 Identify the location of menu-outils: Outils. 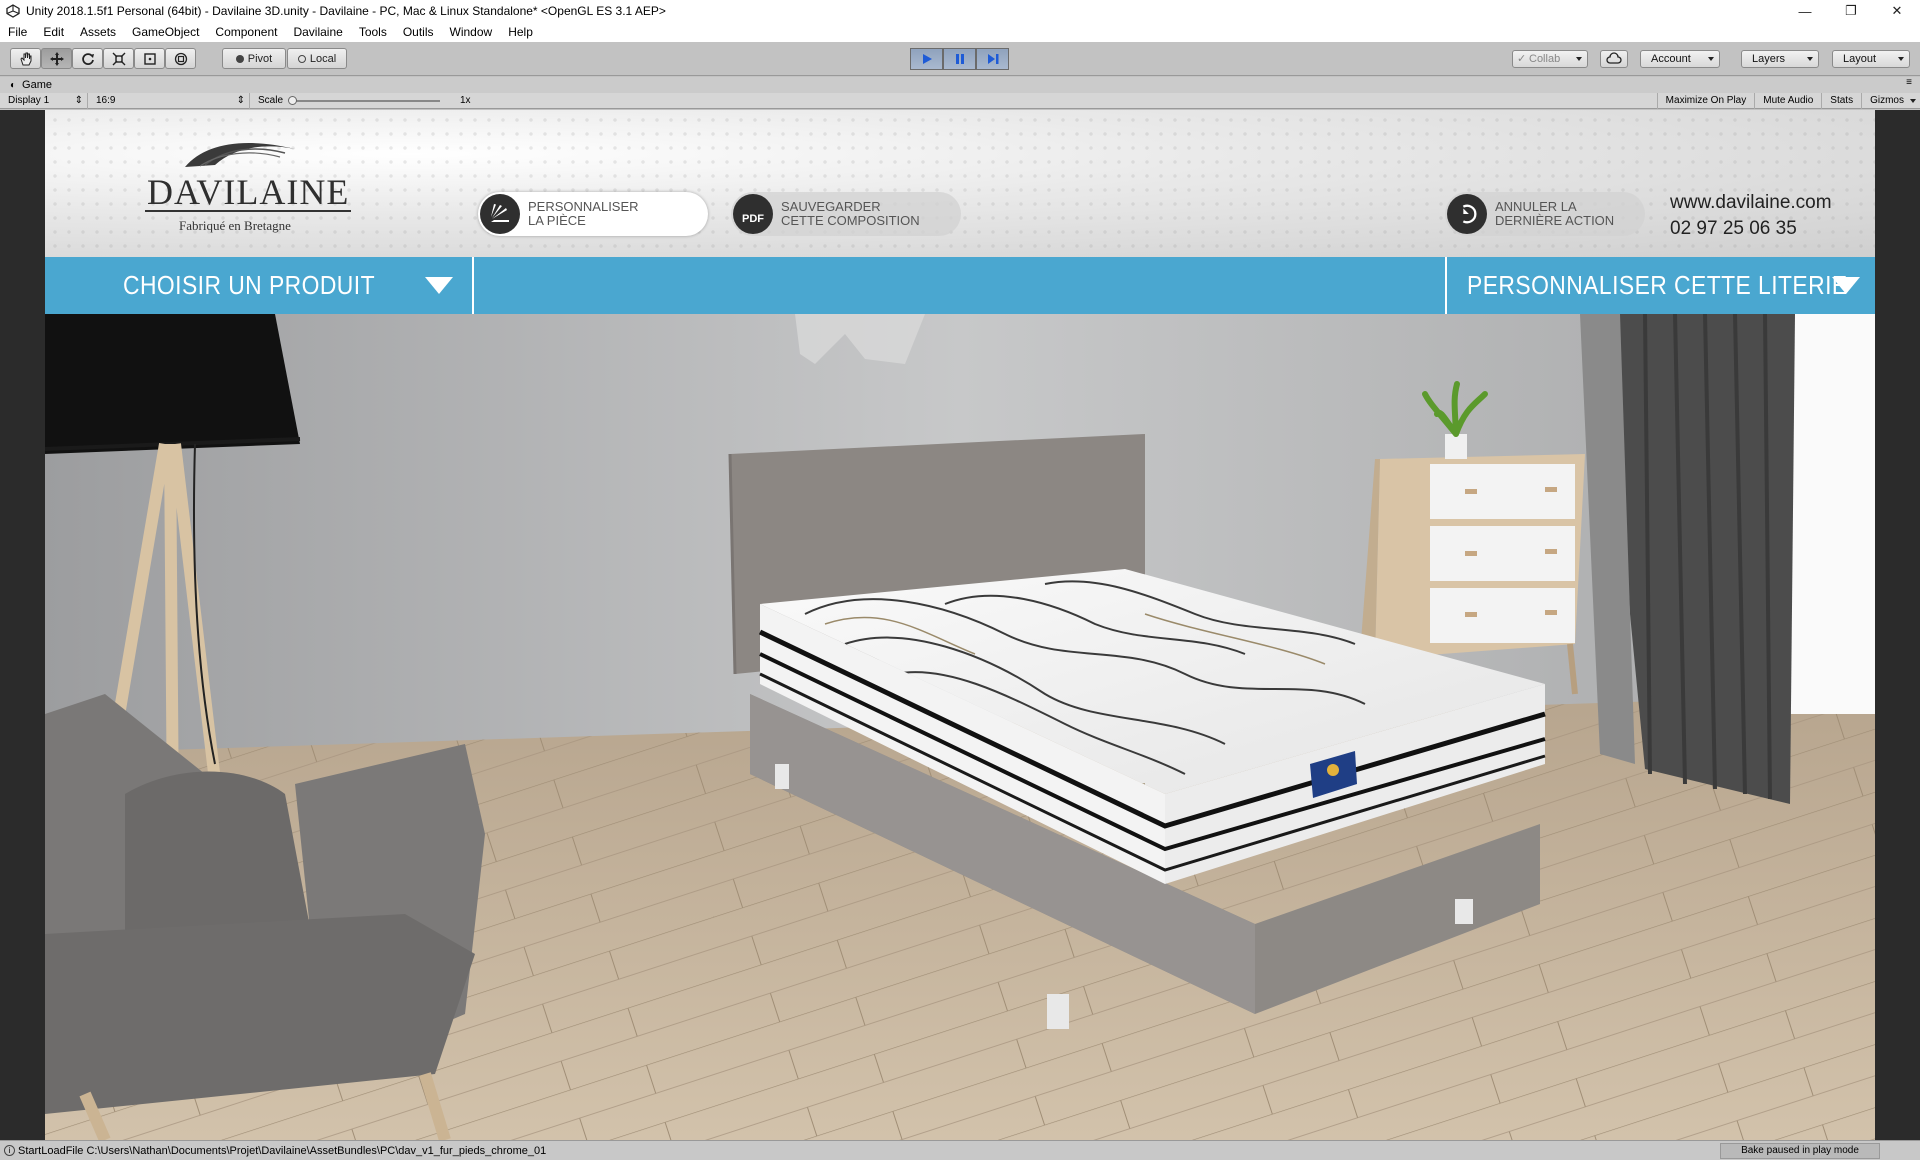
(418, 32).